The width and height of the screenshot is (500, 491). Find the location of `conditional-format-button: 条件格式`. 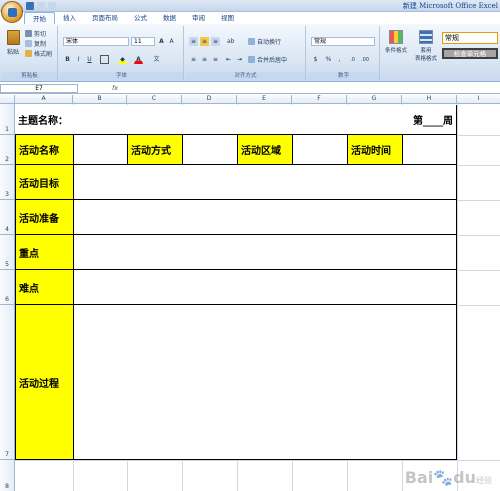

conditional-format-button: 条件格式 is located at coordinates (396, 42).